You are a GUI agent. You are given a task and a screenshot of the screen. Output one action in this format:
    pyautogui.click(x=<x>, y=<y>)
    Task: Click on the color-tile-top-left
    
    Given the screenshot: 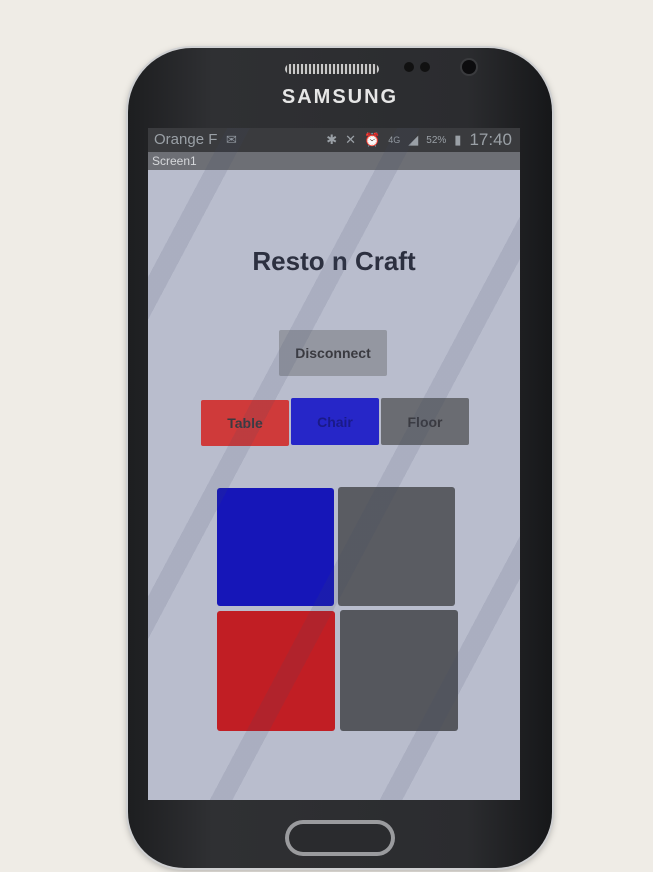 What is the action you would take?
    pyautogui.click(x=275, y=547)
    